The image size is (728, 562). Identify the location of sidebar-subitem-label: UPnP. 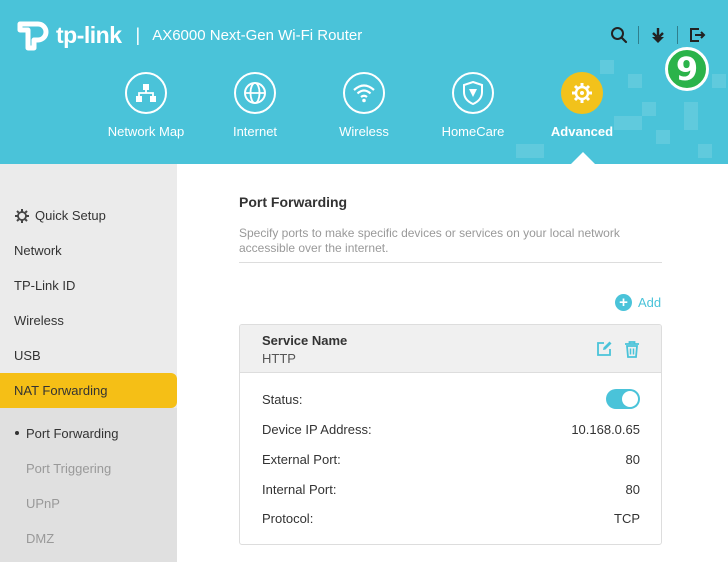
(43, 503).